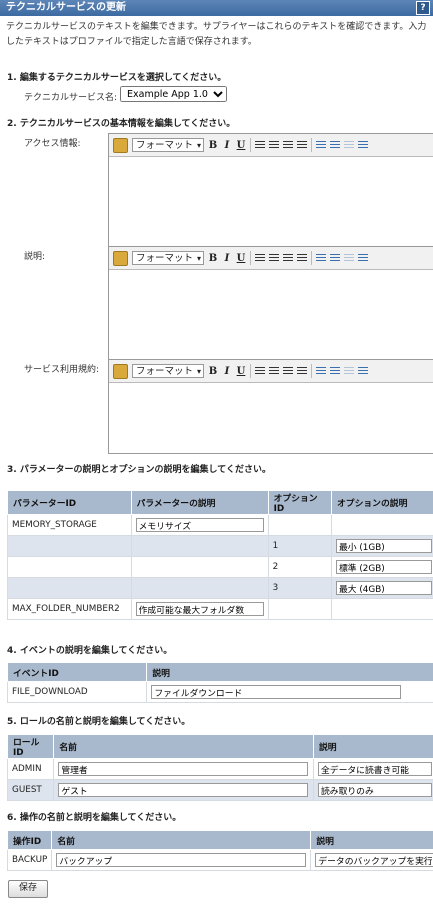 This screenshot has width=433, height=907. What do you see at coordinates (299, 502) in the screenshot?
I see `column-header: オプションID` at bounding box center [299, 502].